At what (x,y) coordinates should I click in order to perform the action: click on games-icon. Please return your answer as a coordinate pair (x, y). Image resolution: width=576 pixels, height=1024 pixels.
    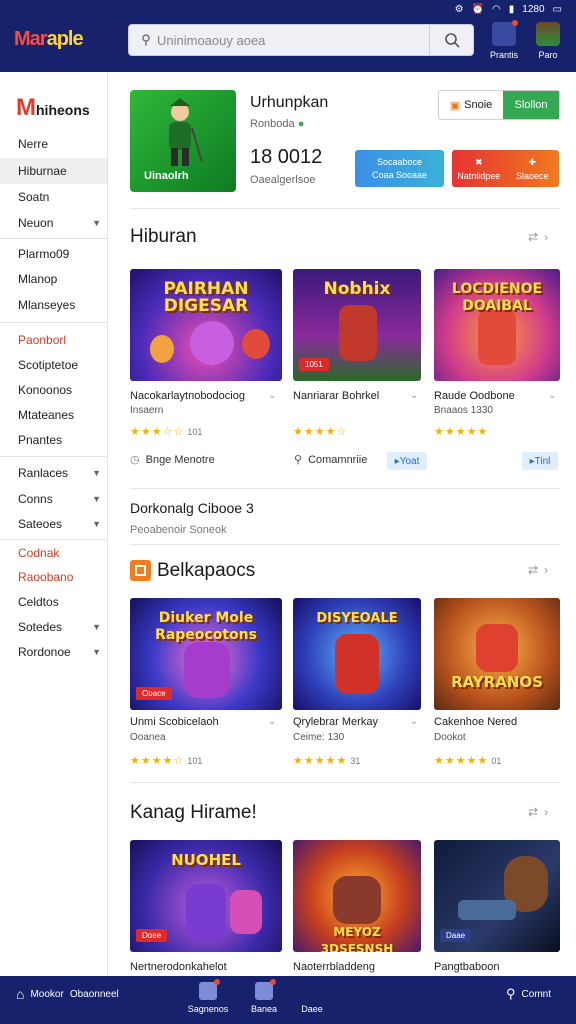
    Looking at the image, I should click on (265, 989).